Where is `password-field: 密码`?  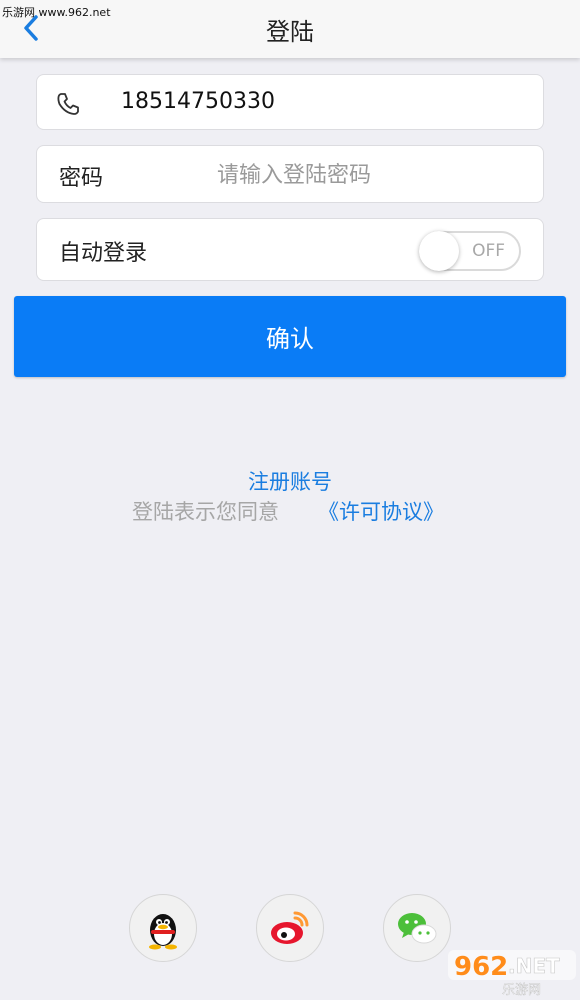
password-field: 密码 is located at coordinates (290, 174).